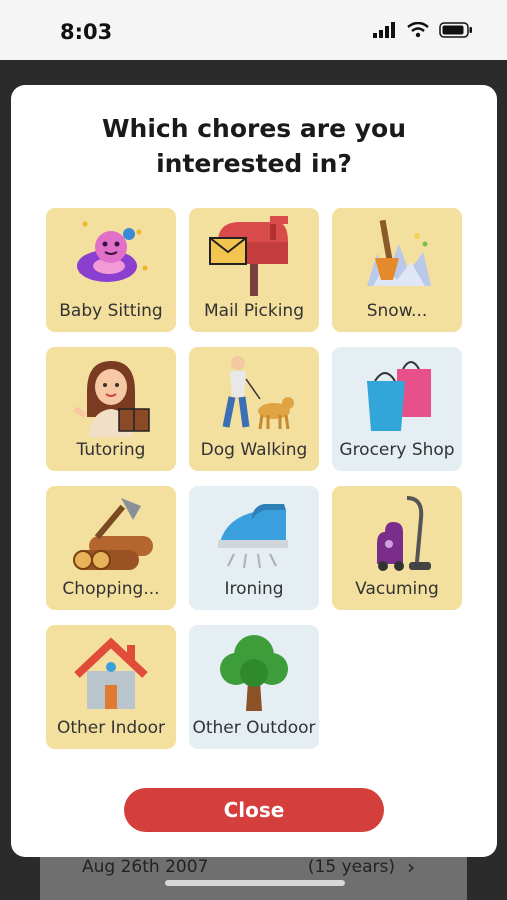 Image resolution: width=507 pixels, height=900 pixels. I want to click on chore-label: Dog Walking, so click(254, 450).